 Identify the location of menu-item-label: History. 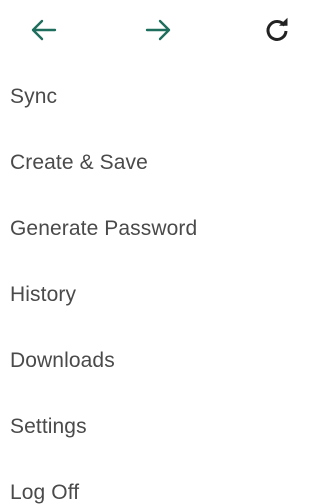
(43, 294).